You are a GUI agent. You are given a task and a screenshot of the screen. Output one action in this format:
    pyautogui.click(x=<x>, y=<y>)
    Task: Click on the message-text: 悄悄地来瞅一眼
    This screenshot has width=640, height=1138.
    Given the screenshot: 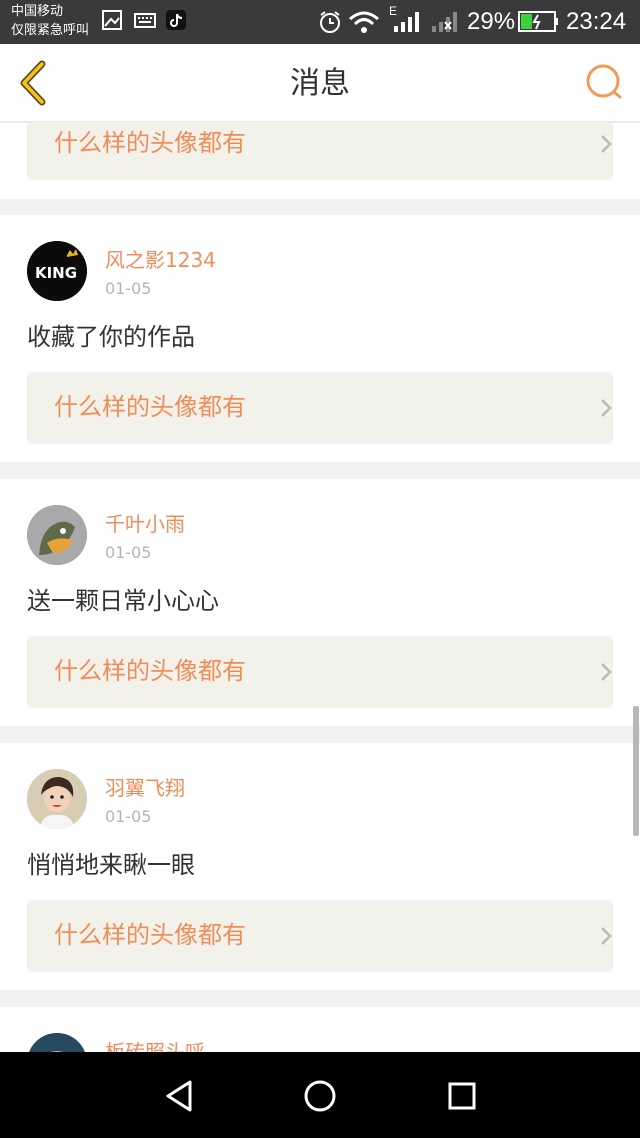 What is the action you would take?
    pyautogui.click(x=111, y=865)
    